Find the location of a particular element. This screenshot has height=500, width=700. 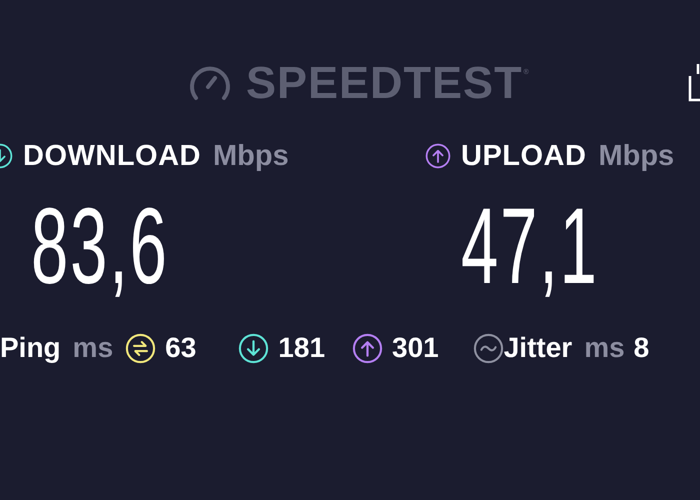

logo-text: SPEEDTEST is located at coordinates (384, 83).